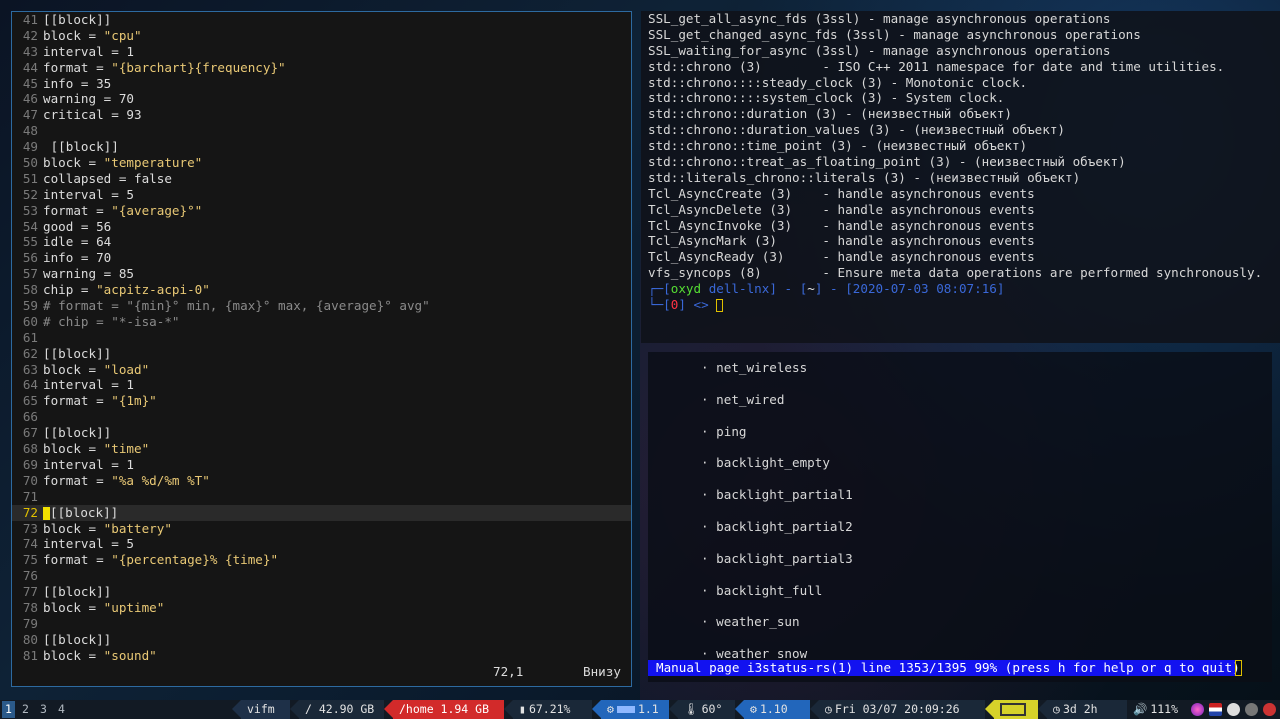 The image size is (1280, 719). I want to click on clock-icon: ◷, so click(1056, 709).